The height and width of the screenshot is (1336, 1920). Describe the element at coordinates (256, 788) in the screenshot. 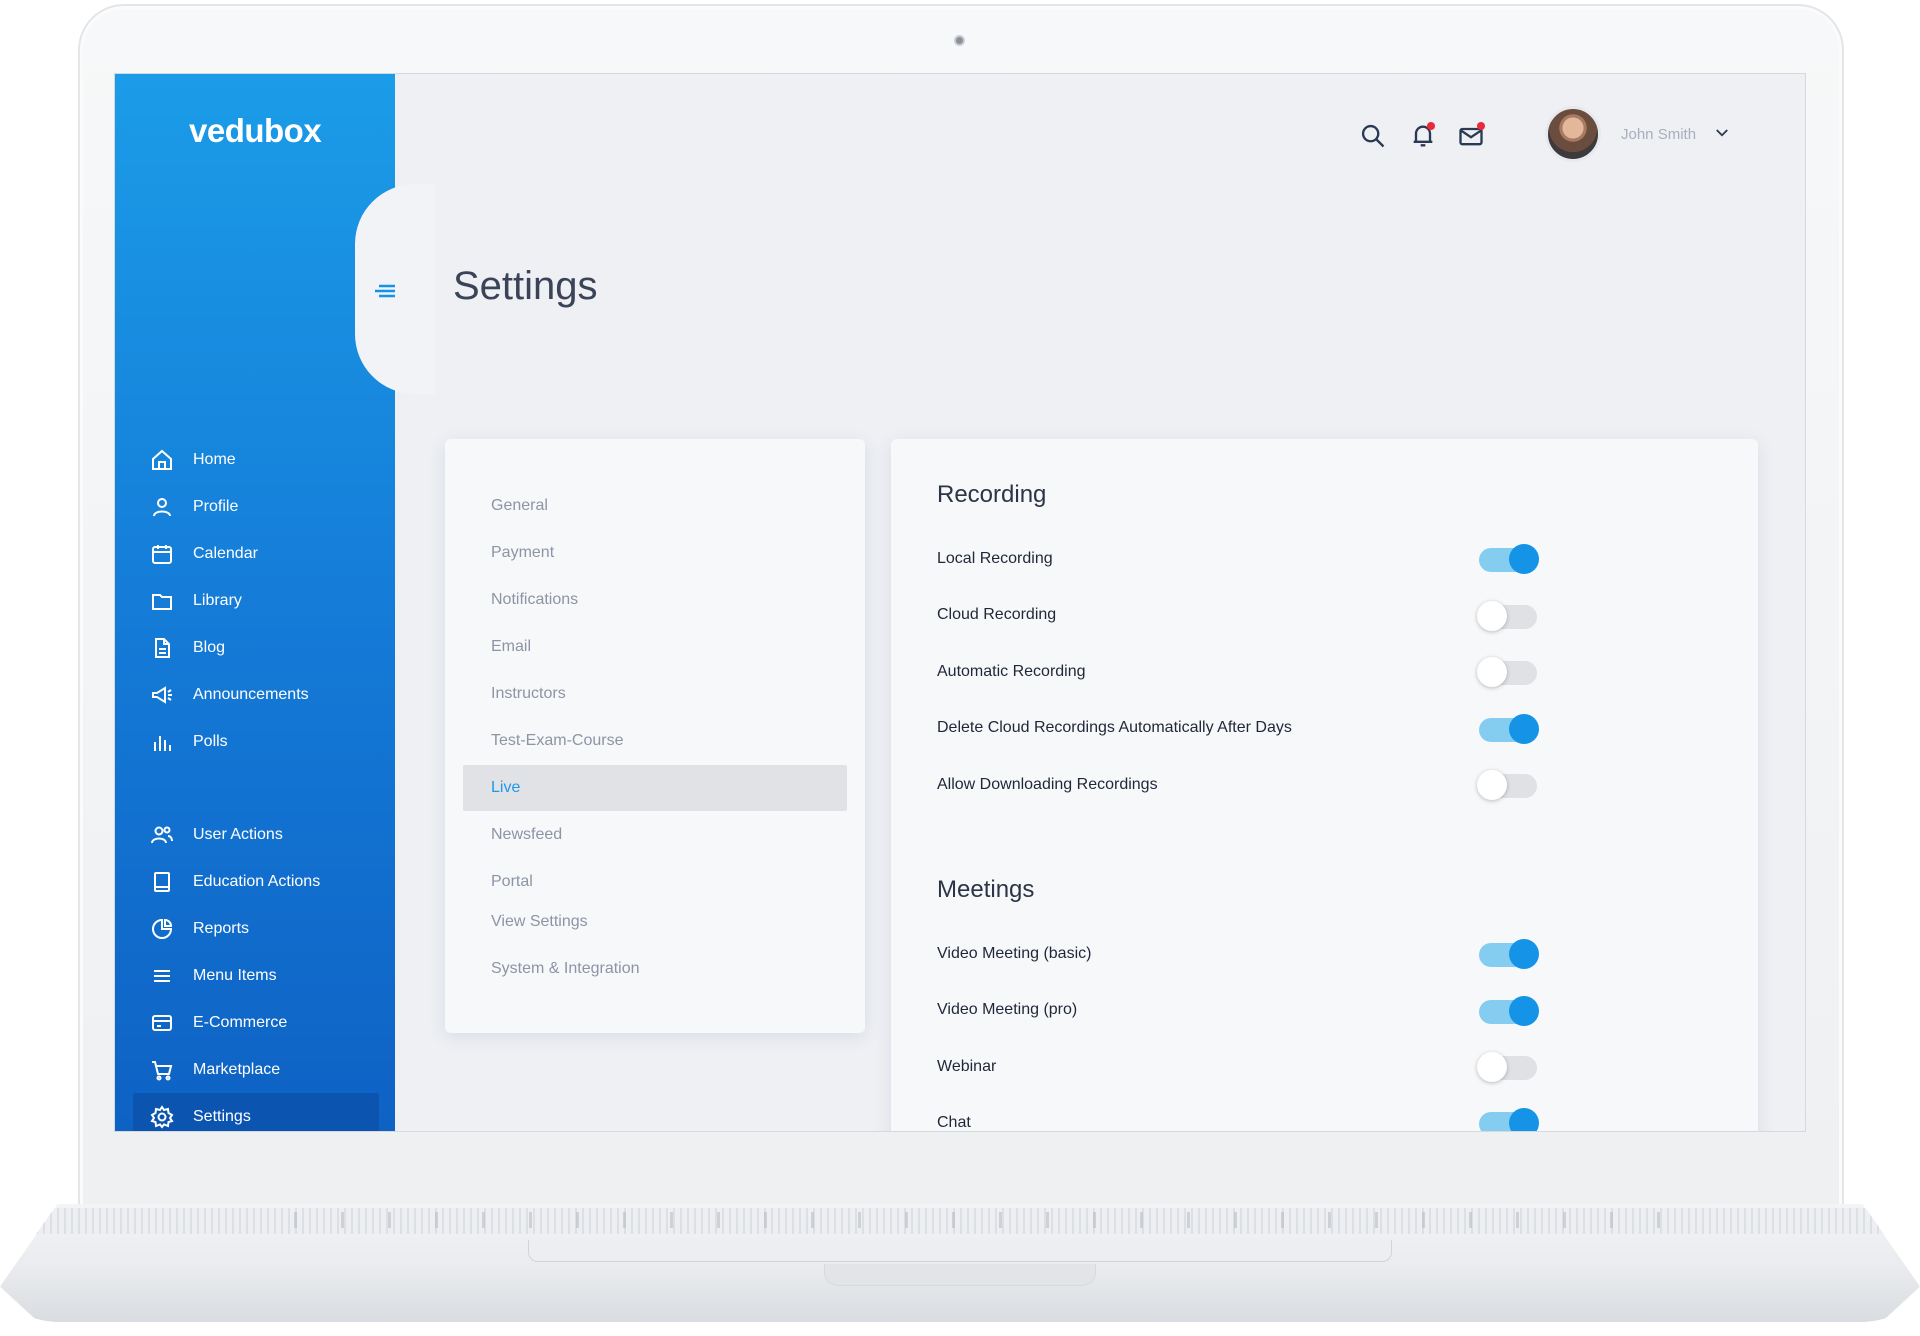

I see `sidebar-separator` at that location.